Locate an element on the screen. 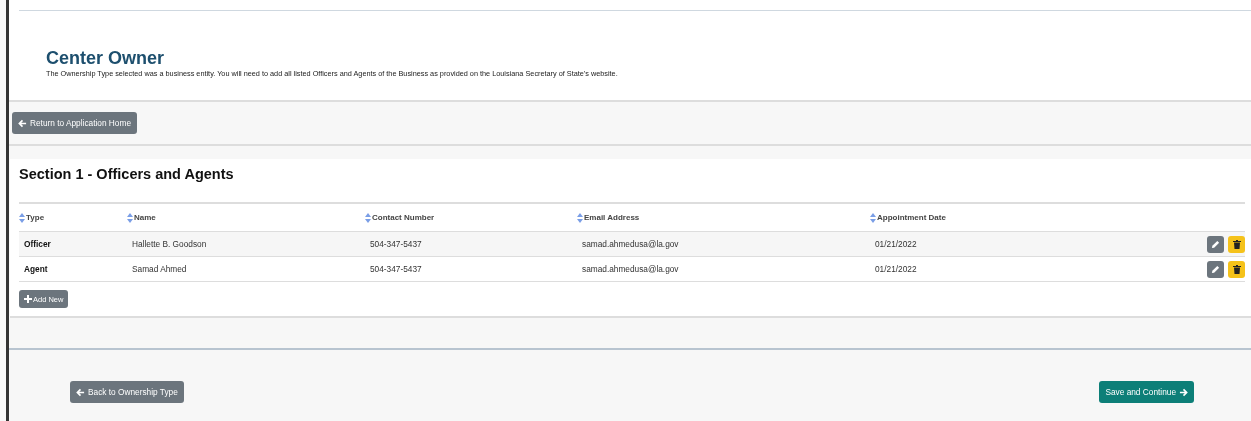 This screenshot has height=421, width=1251. section-title: Section 1 - Officers and Agents is located at coordinates (632, 184).